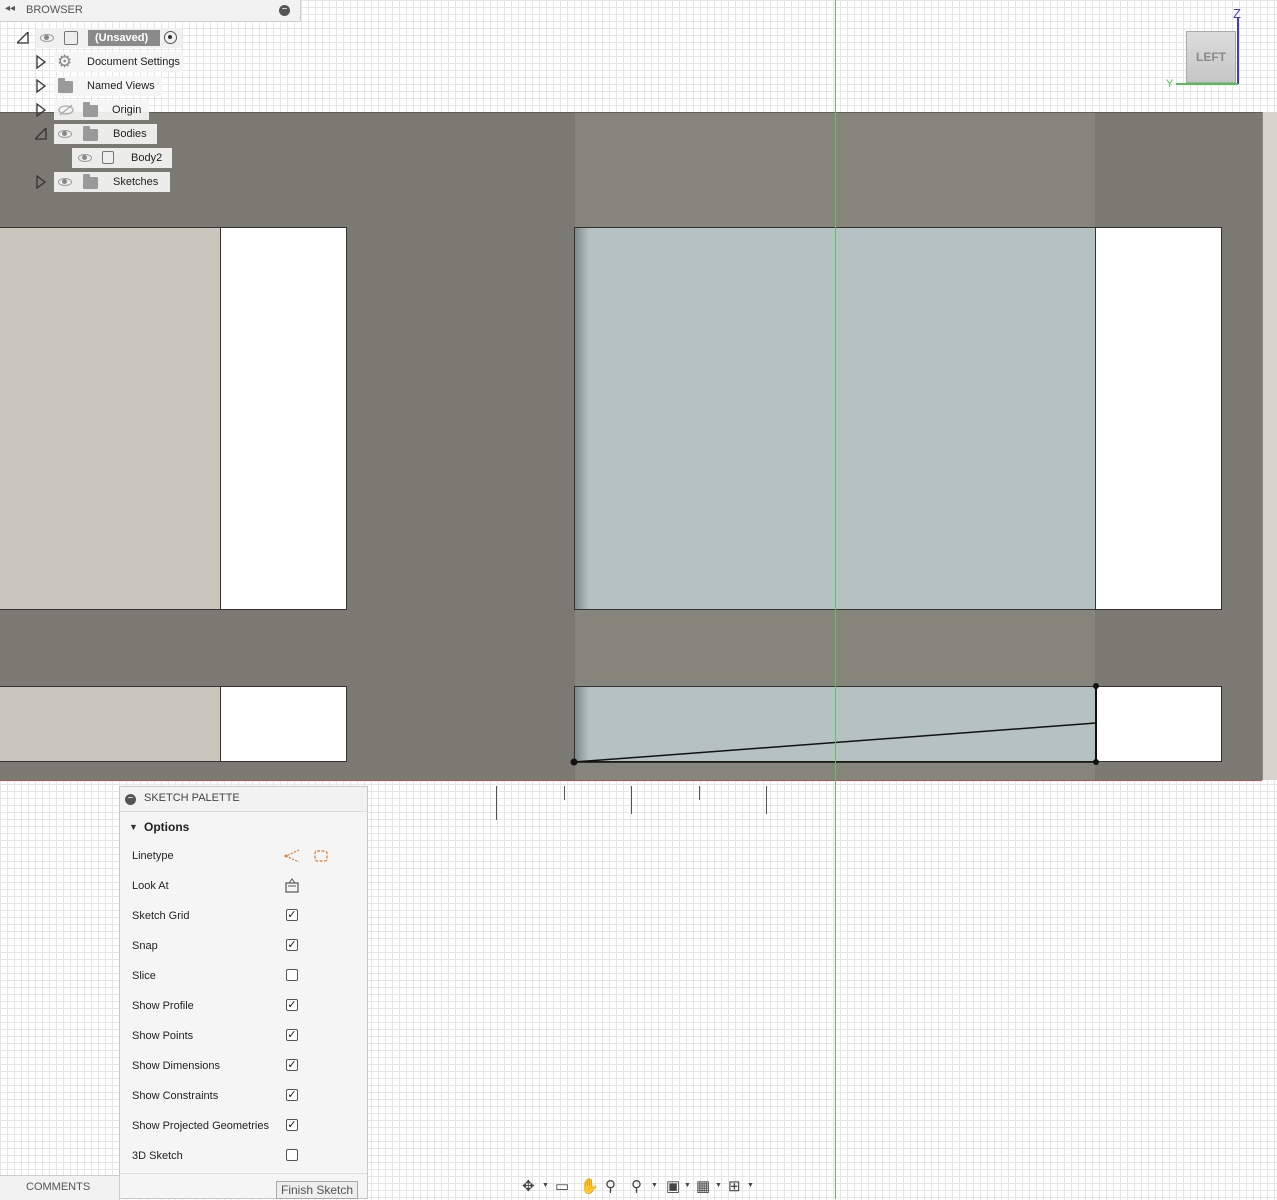 The width and height of the screenshot is (1277, 1200). Describe the element at coordinates (1238, 51) in the screenshot. I see `viewcube-z-axis` at that location.